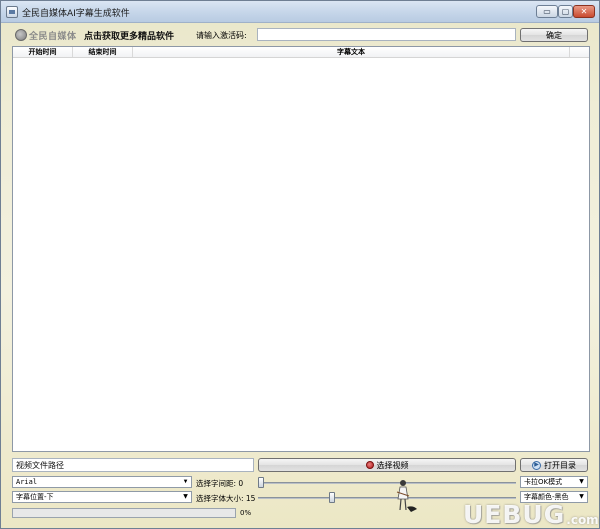 Image resolution: width=600 pixels, height=529 pixels. I want to click on progress-bar, so click(124, 513).